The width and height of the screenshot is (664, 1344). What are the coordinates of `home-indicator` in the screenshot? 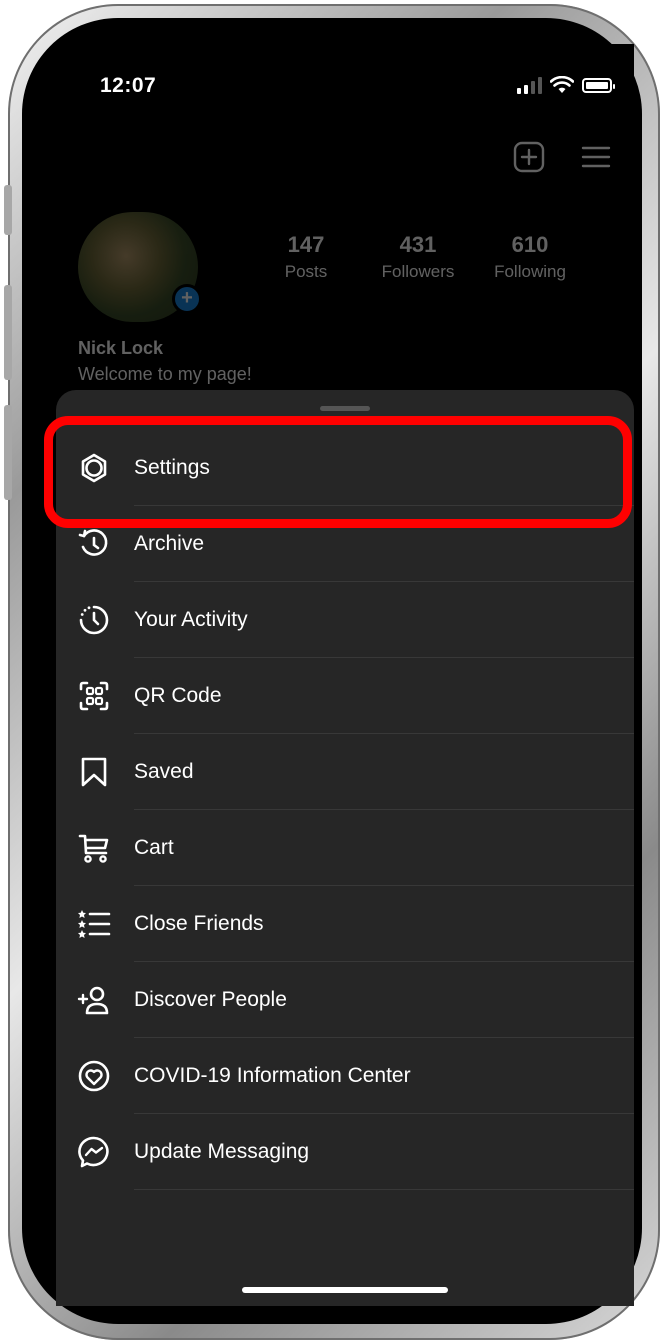 It's located at (345, 1290).